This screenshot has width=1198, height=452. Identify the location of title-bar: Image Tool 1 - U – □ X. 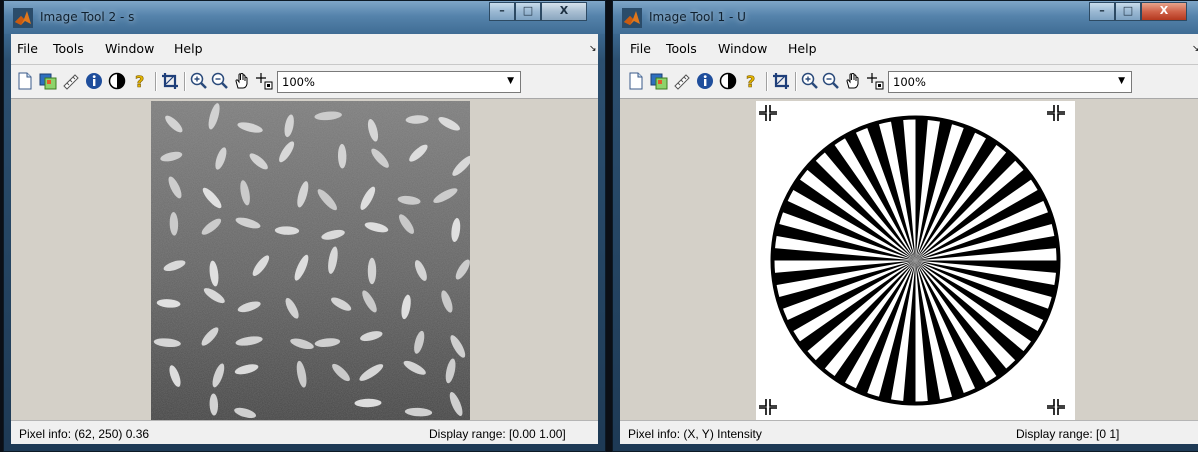
(905, 17).